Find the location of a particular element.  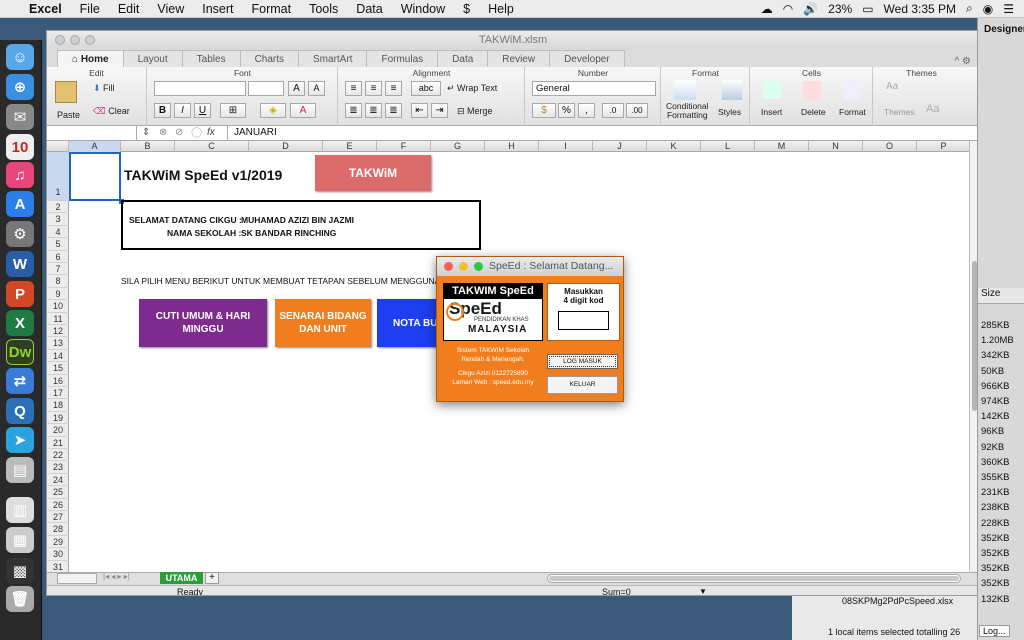

themes-button: Themes is located at coordinates (899, 112).